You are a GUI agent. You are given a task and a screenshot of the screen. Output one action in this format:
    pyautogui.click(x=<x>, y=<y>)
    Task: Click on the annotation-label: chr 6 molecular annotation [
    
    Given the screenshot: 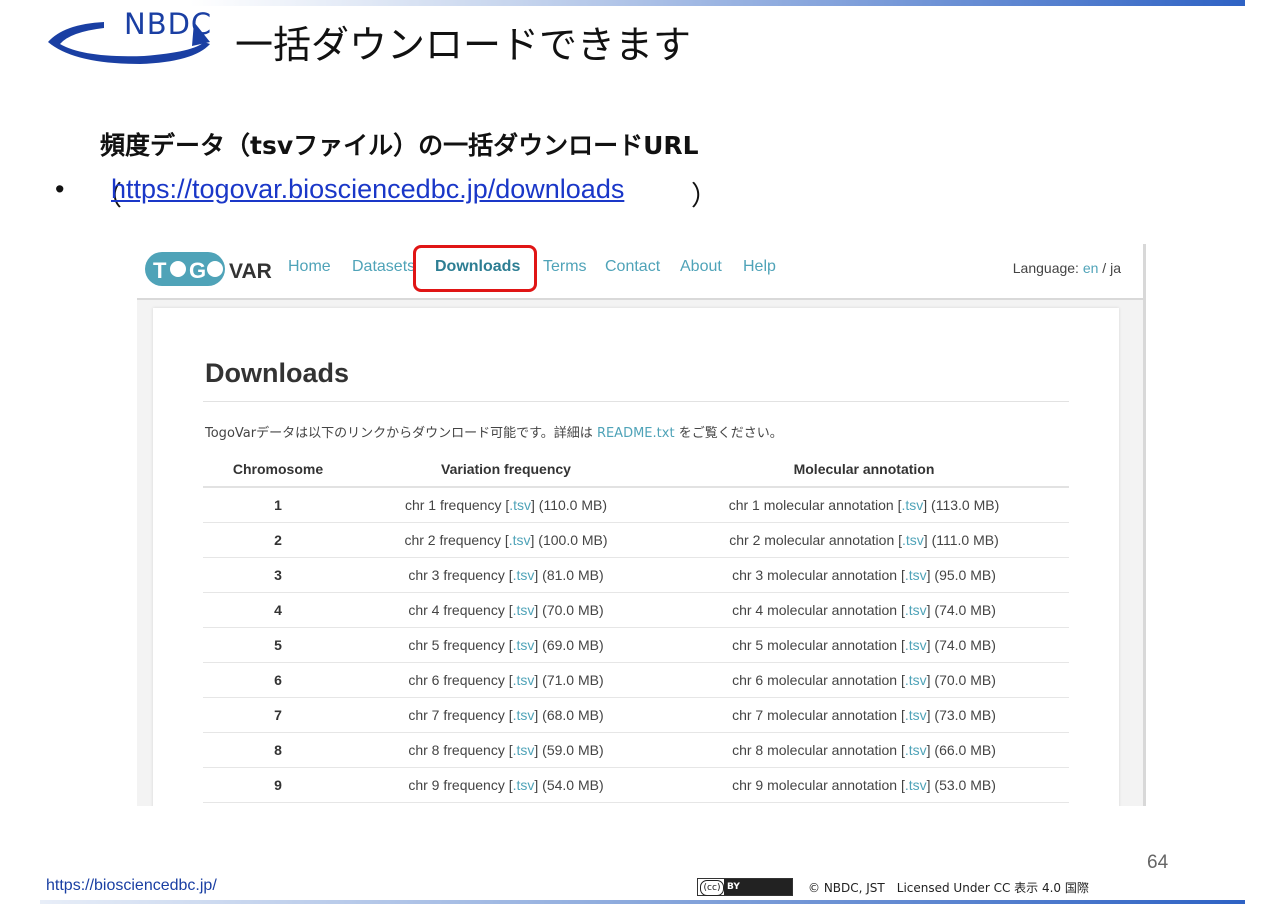 What is the action you would take?
    pyautogui.click(x=818, y=680)
    